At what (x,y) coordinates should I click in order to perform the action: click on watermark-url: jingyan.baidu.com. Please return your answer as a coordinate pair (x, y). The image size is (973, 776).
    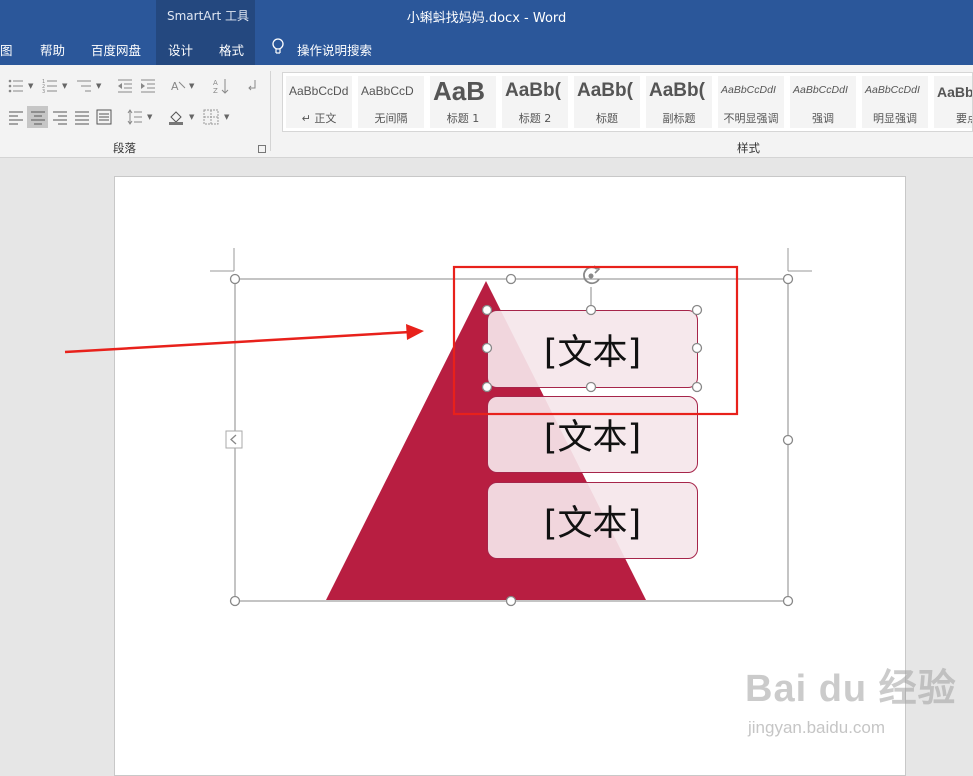
    Looking at the image, I should click on (817, 727).